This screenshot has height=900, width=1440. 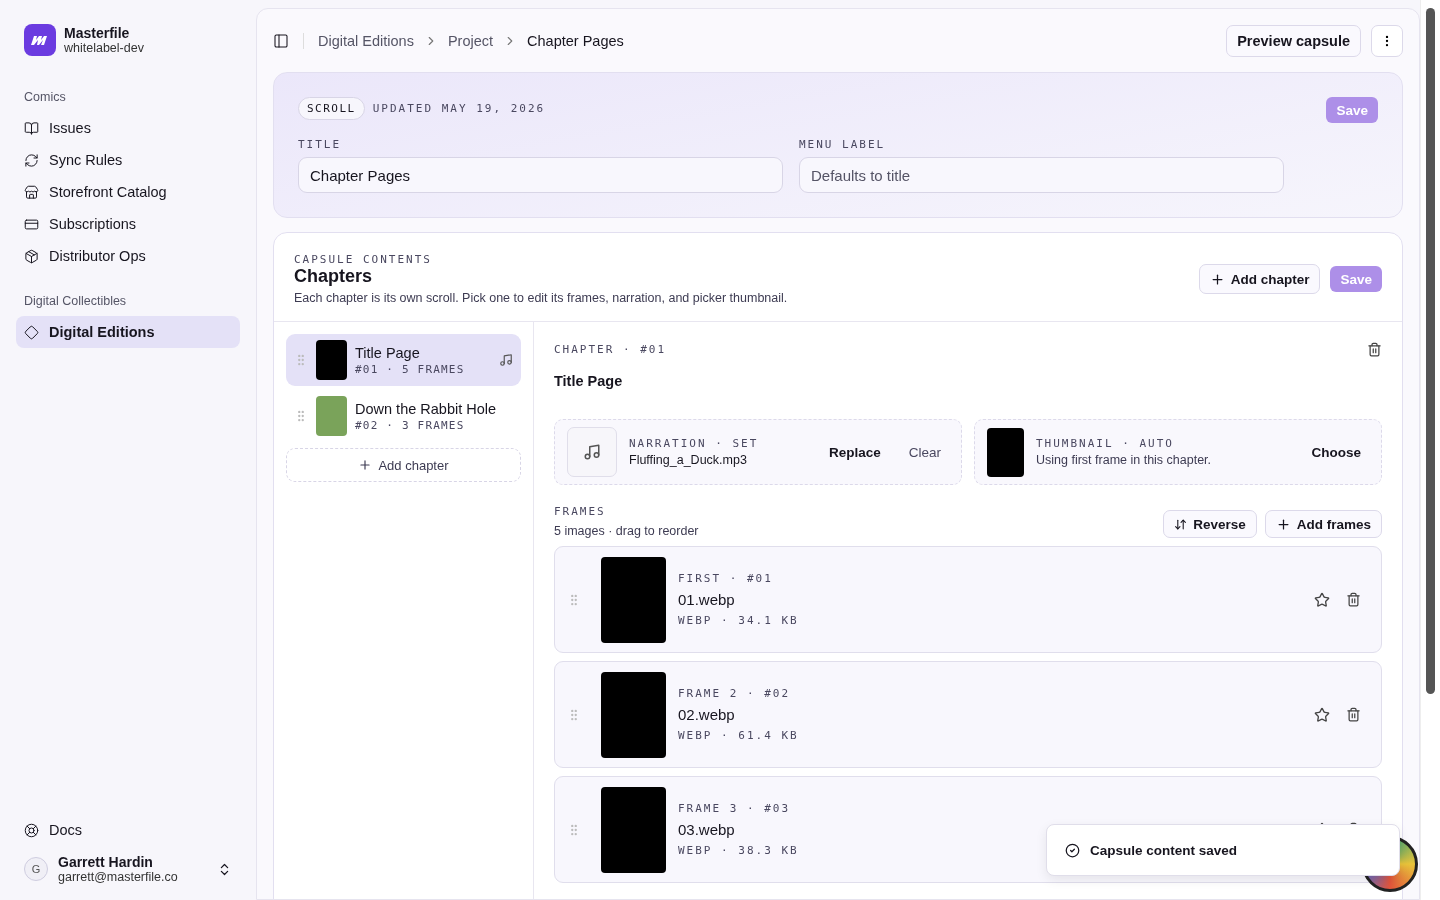 I want to click on chapter-item: Title Page #01 · 5 FRAMES, so click(x=403, y=360).